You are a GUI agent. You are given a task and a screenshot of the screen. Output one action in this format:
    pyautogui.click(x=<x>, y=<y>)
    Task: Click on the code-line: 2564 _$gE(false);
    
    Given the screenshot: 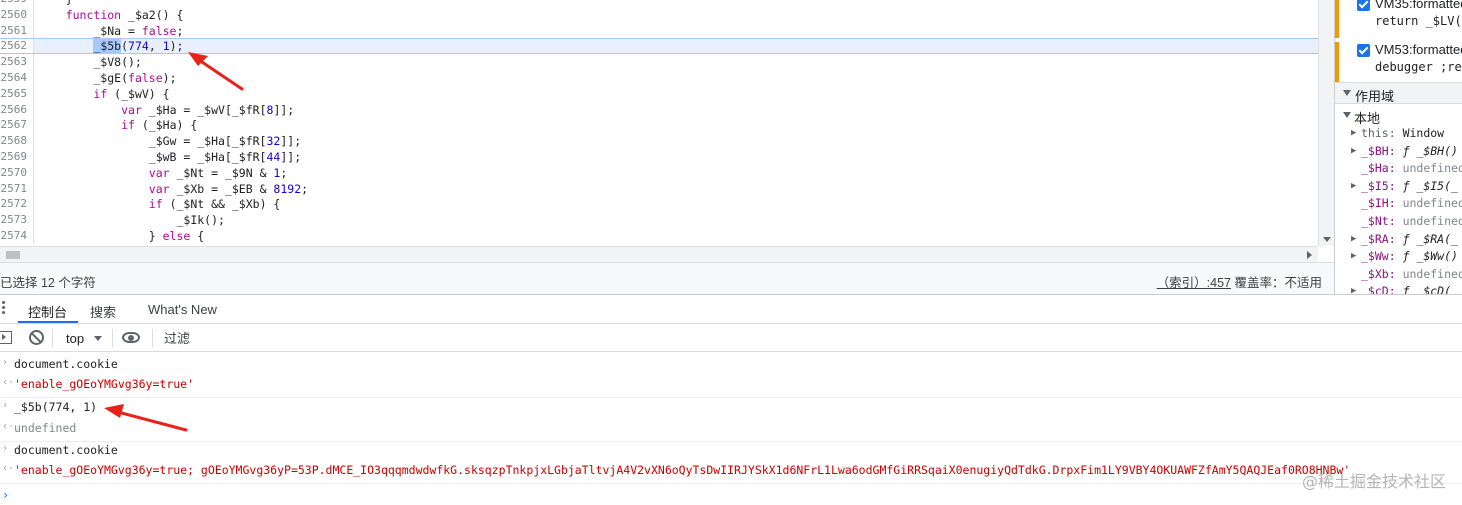 What is the action you would take?
    pyautogui.click(x=659, y=78)
    